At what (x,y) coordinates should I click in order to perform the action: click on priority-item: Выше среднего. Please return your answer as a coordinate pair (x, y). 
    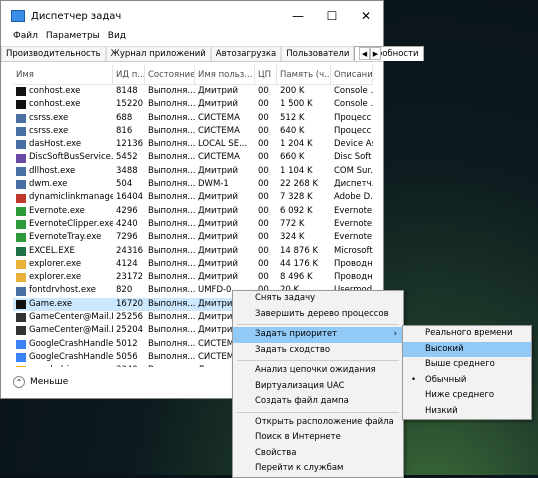
    Looking at the image, I should click on (467, 365).